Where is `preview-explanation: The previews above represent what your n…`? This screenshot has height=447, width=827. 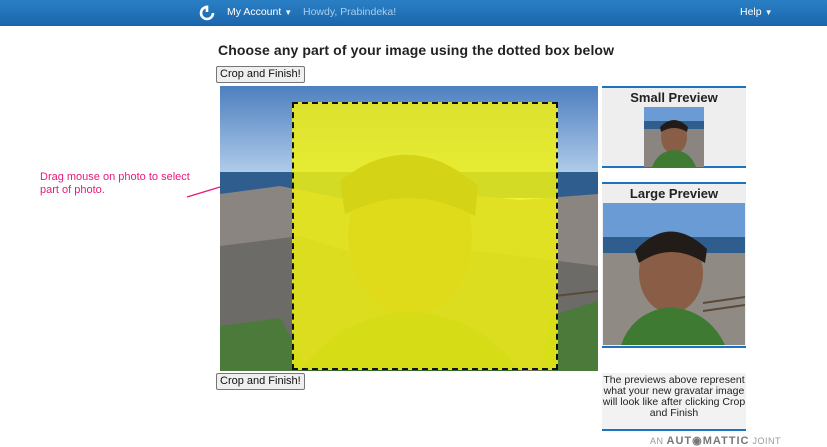
preview-explanation: The previews above represent what your n… is located at coordinates (674, 402).